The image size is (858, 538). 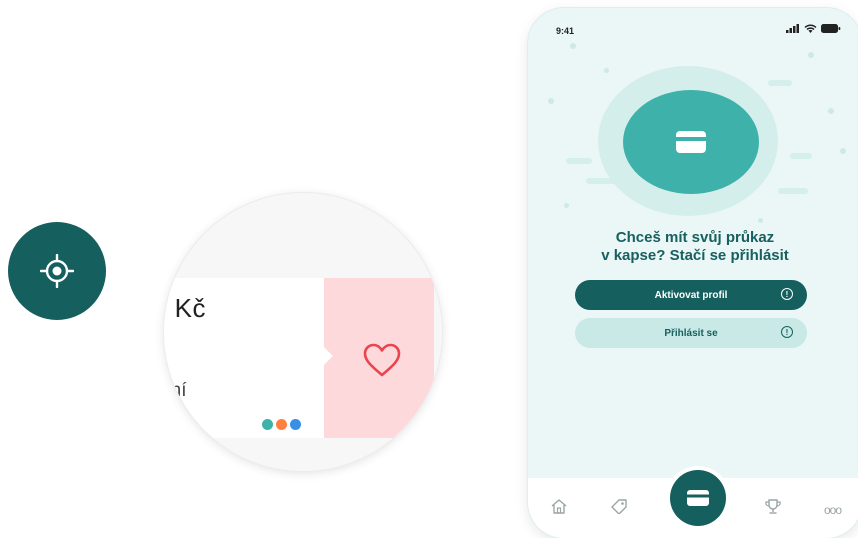 I want to click on home-icon, so click(x=559, y=506).